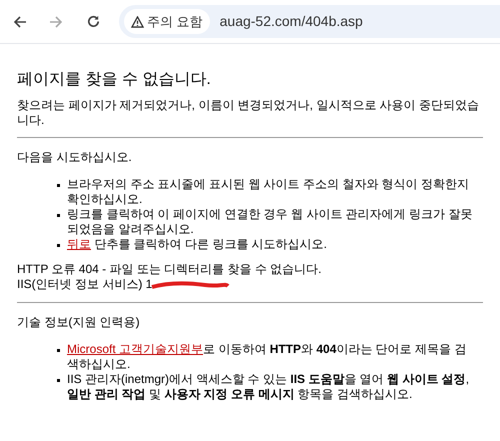 This screenshot has height=441, width=500. What do you see at coordinates (291, 21) in the screenshot?
I see `url-text: auag-52.com/404b.asp` at bounding box center [291, 21].